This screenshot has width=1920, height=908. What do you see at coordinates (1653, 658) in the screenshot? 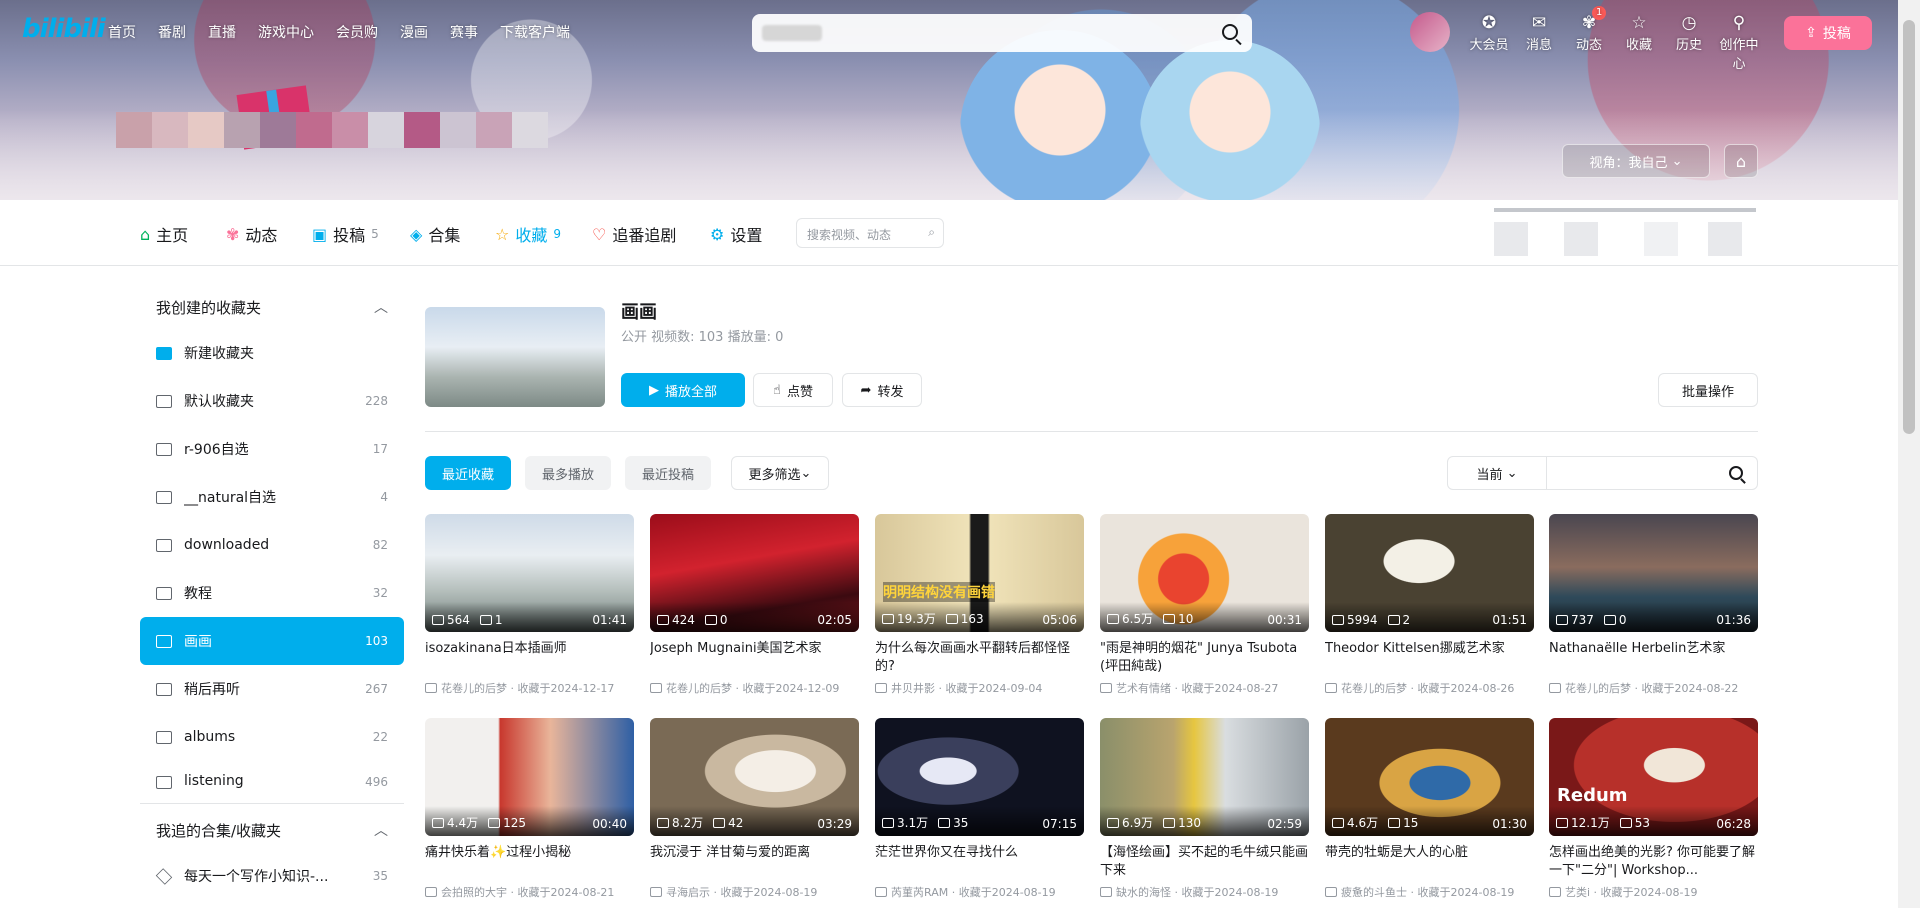
I see `video-title: Nathanaëlle Herbelin艺术家` at bounding box center [1653, 658].